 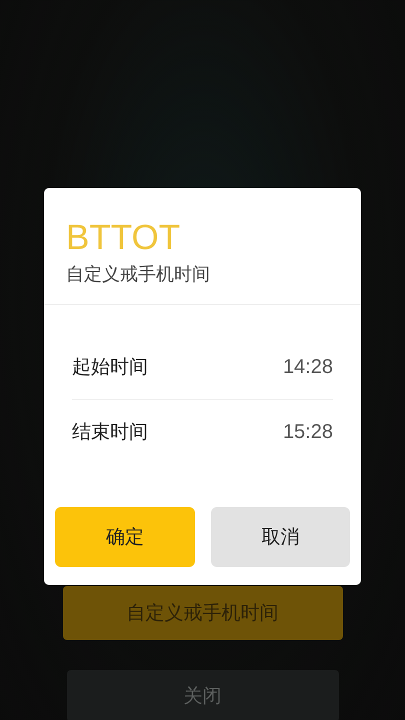 What do you see at coordinates (280, 537) in the screenshot?
I see `cancel-button: 取消` at bounding box center [280, 537].